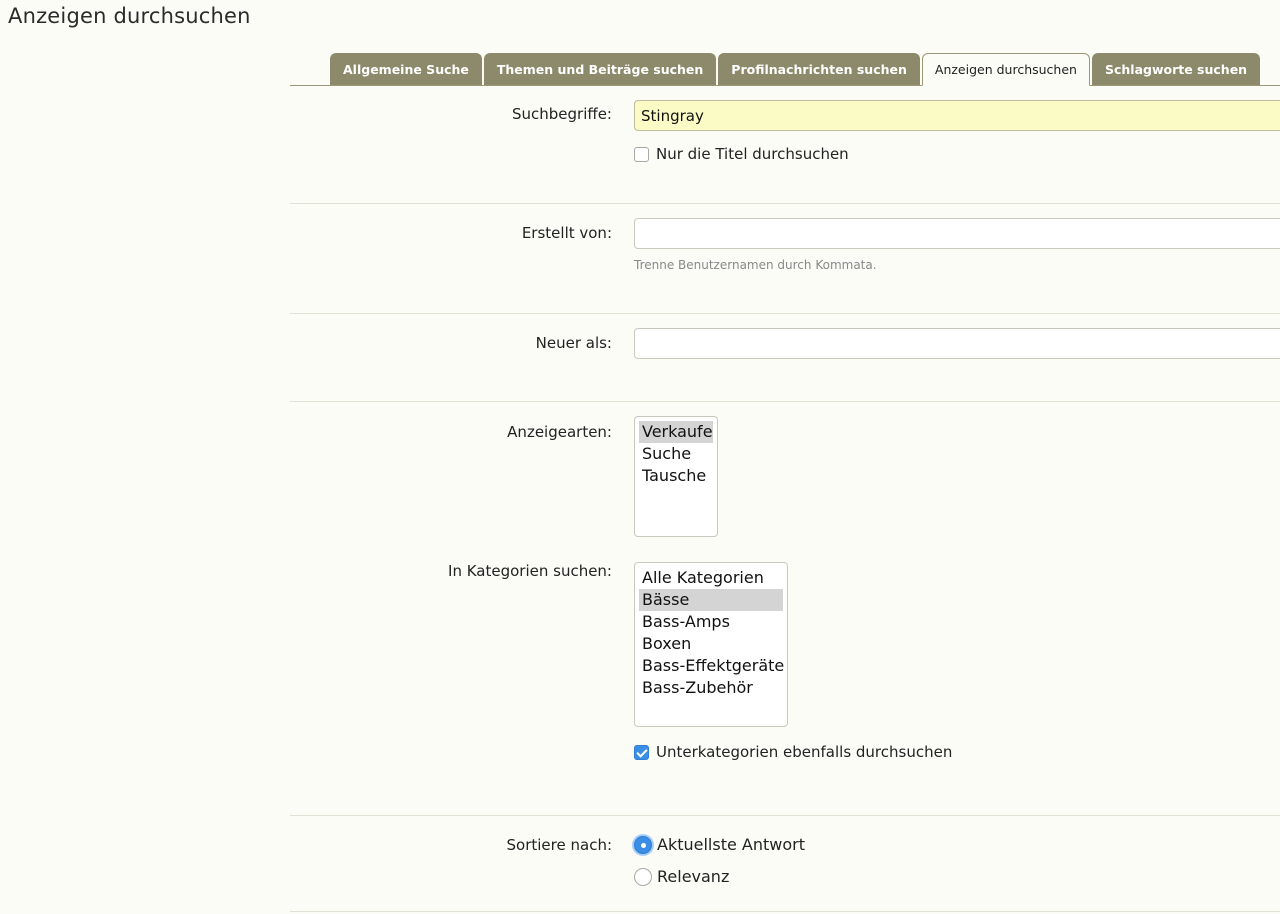  I want to click on sort-relevance-label: Relevanz, so click(693, 876).